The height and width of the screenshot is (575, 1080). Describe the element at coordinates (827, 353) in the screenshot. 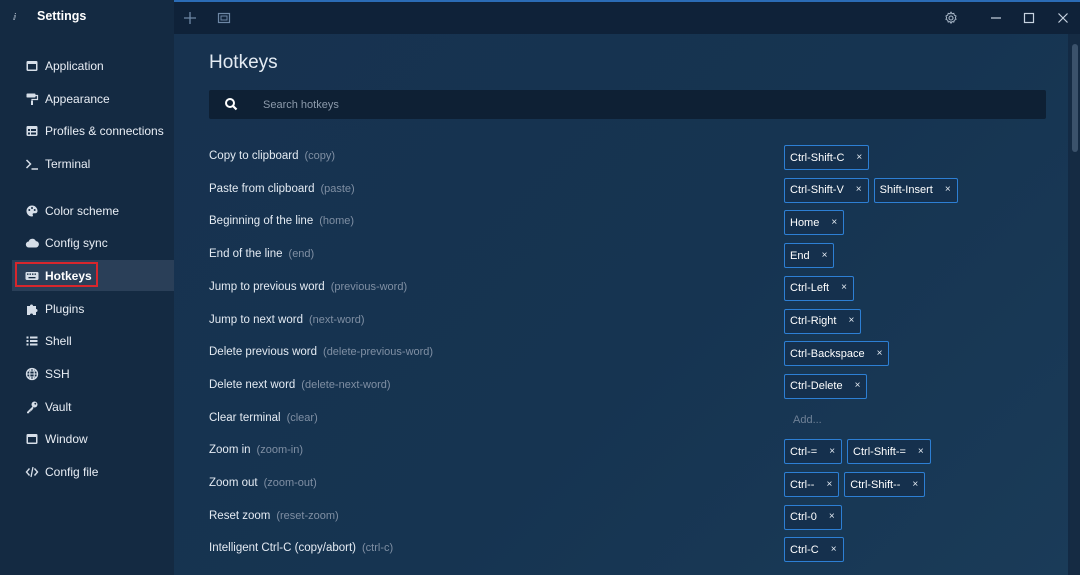

I see `hotkey-combo: Ctrl-Backspace` at that location.